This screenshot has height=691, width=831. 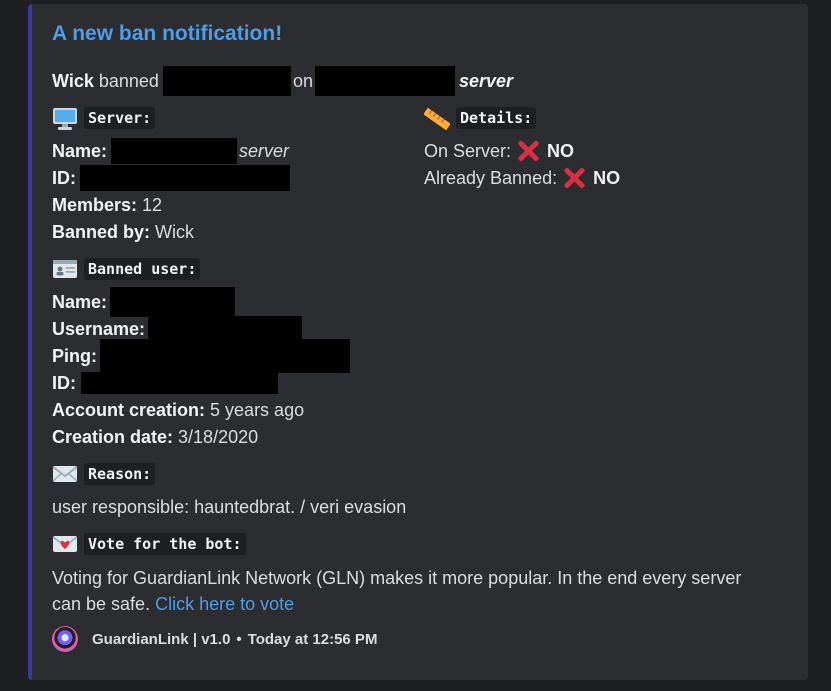 What do you see at coordinates (496, 118) in the screenshot?
I see `details-heading-label: Details:` at bounding box center [496, 118].